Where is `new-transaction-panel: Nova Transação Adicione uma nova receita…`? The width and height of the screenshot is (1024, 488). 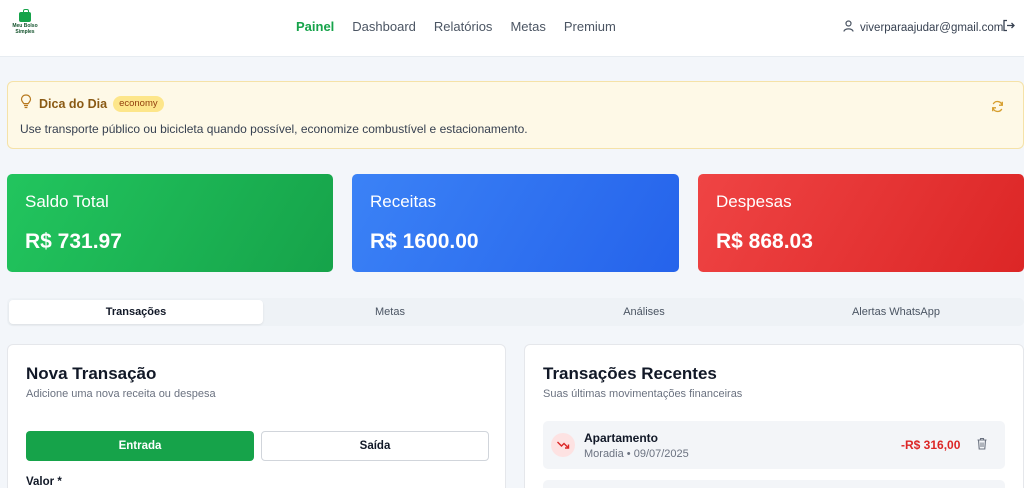
new-transaction-panel: Nova Transação Adicione uma nova receita… is located at coordinates (256, 416).